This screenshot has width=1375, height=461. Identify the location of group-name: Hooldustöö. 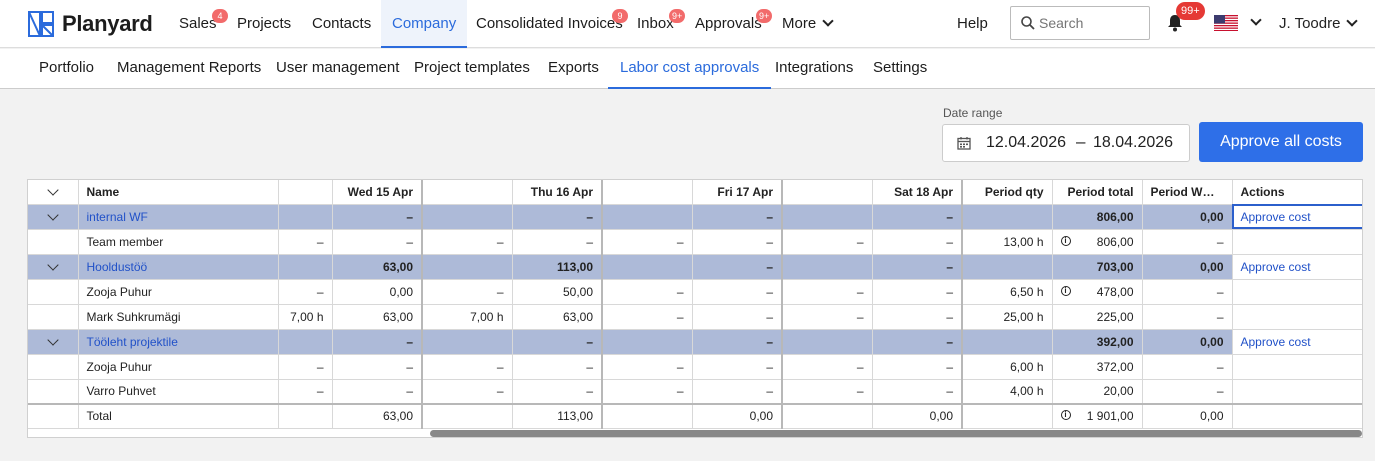
(178, 267).